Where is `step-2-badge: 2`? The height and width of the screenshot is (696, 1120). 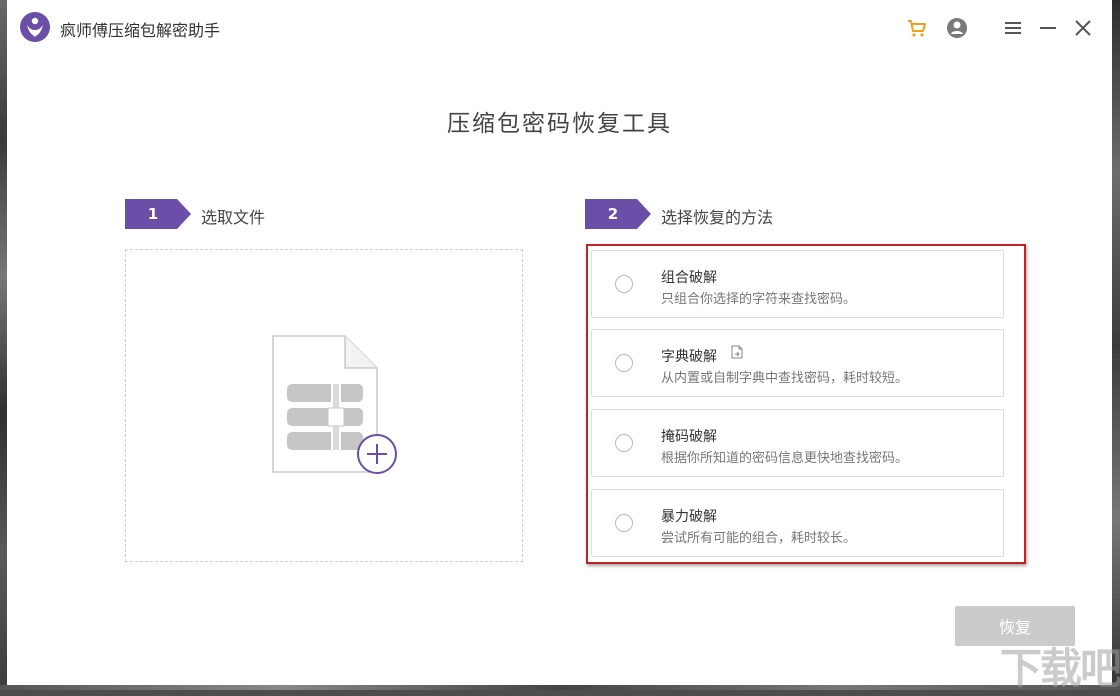 step-2-badge: 2 is located at coordinates (618, 214).